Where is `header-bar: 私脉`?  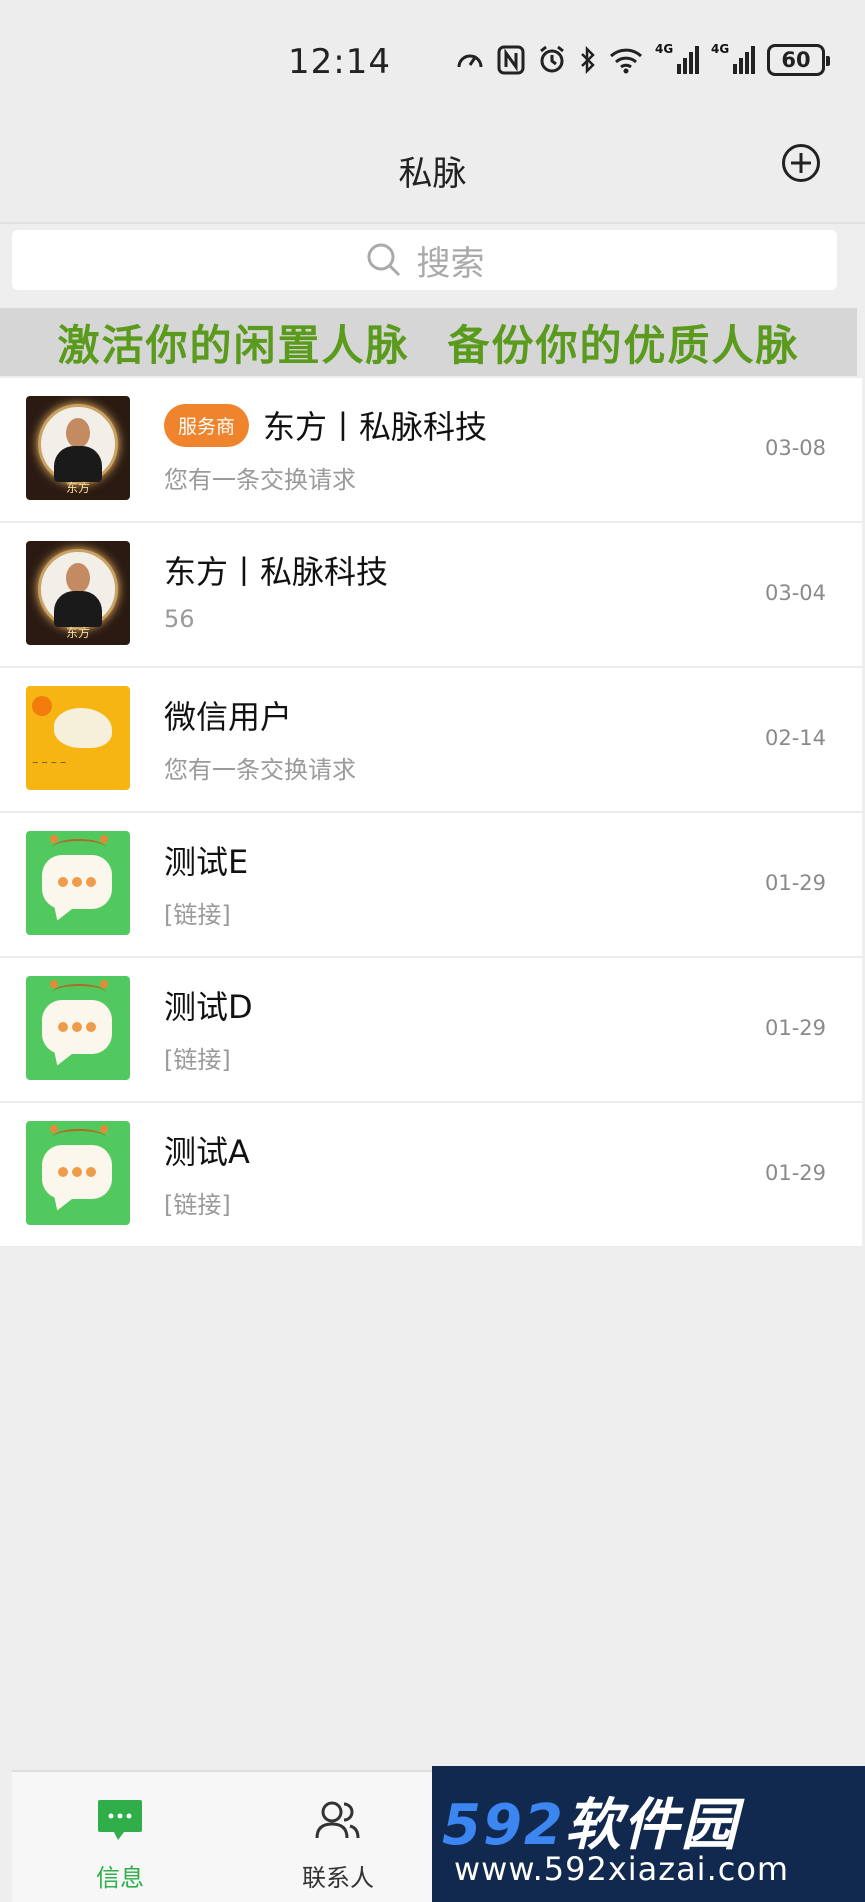 header-bar: 私脉 is located at coordinates (432, 172).